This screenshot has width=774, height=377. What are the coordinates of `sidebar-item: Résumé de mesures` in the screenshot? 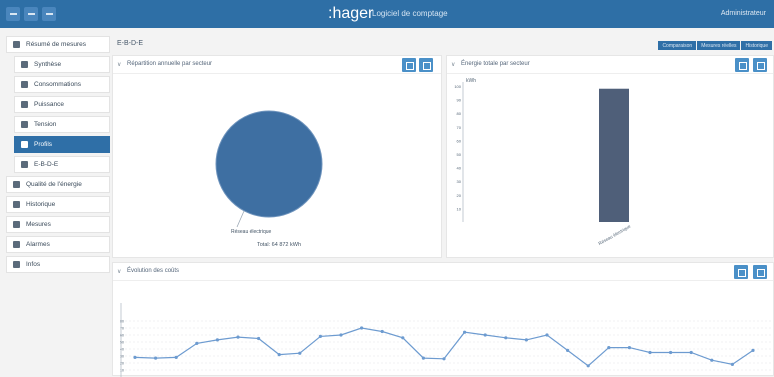 It's located at (58, 44).